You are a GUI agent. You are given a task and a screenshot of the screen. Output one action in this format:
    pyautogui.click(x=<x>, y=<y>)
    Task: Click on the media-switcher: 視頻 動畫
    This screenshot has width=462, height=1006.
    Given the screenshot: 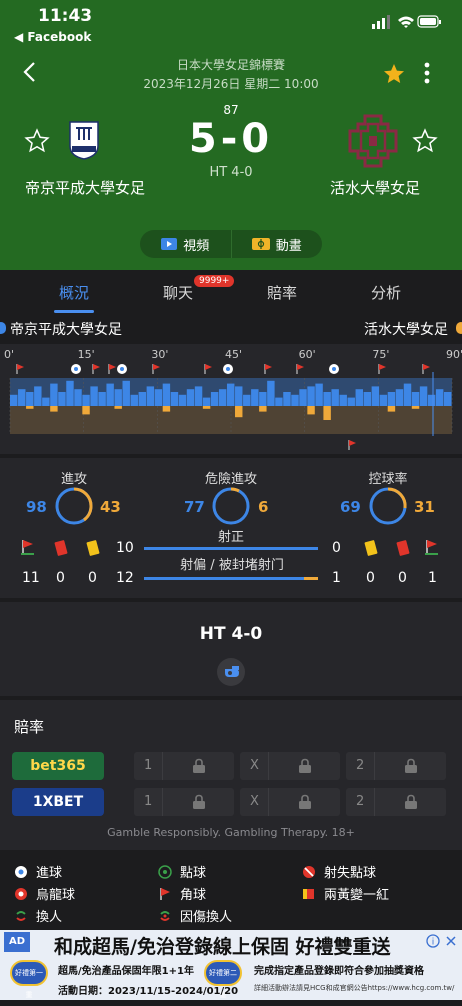 What is the action you would take?
    pyautogui.click(x=231, y=244)
    